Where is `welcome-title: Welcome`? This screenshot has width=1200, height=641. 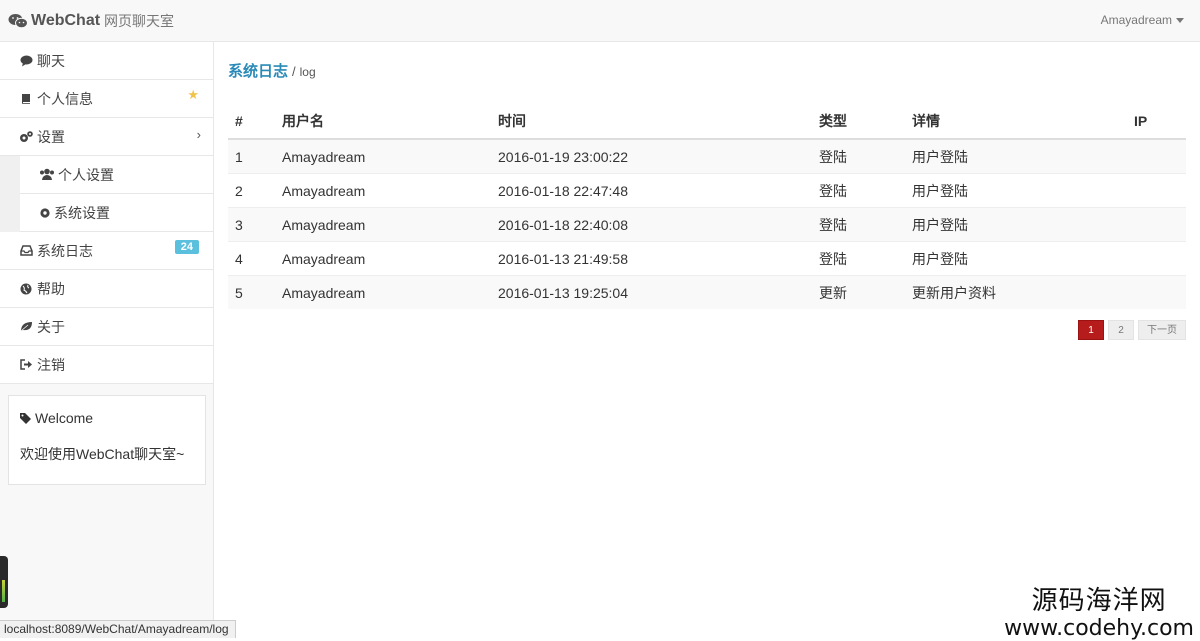
welcome-title: Welcome is located at coordinates (107, 418).